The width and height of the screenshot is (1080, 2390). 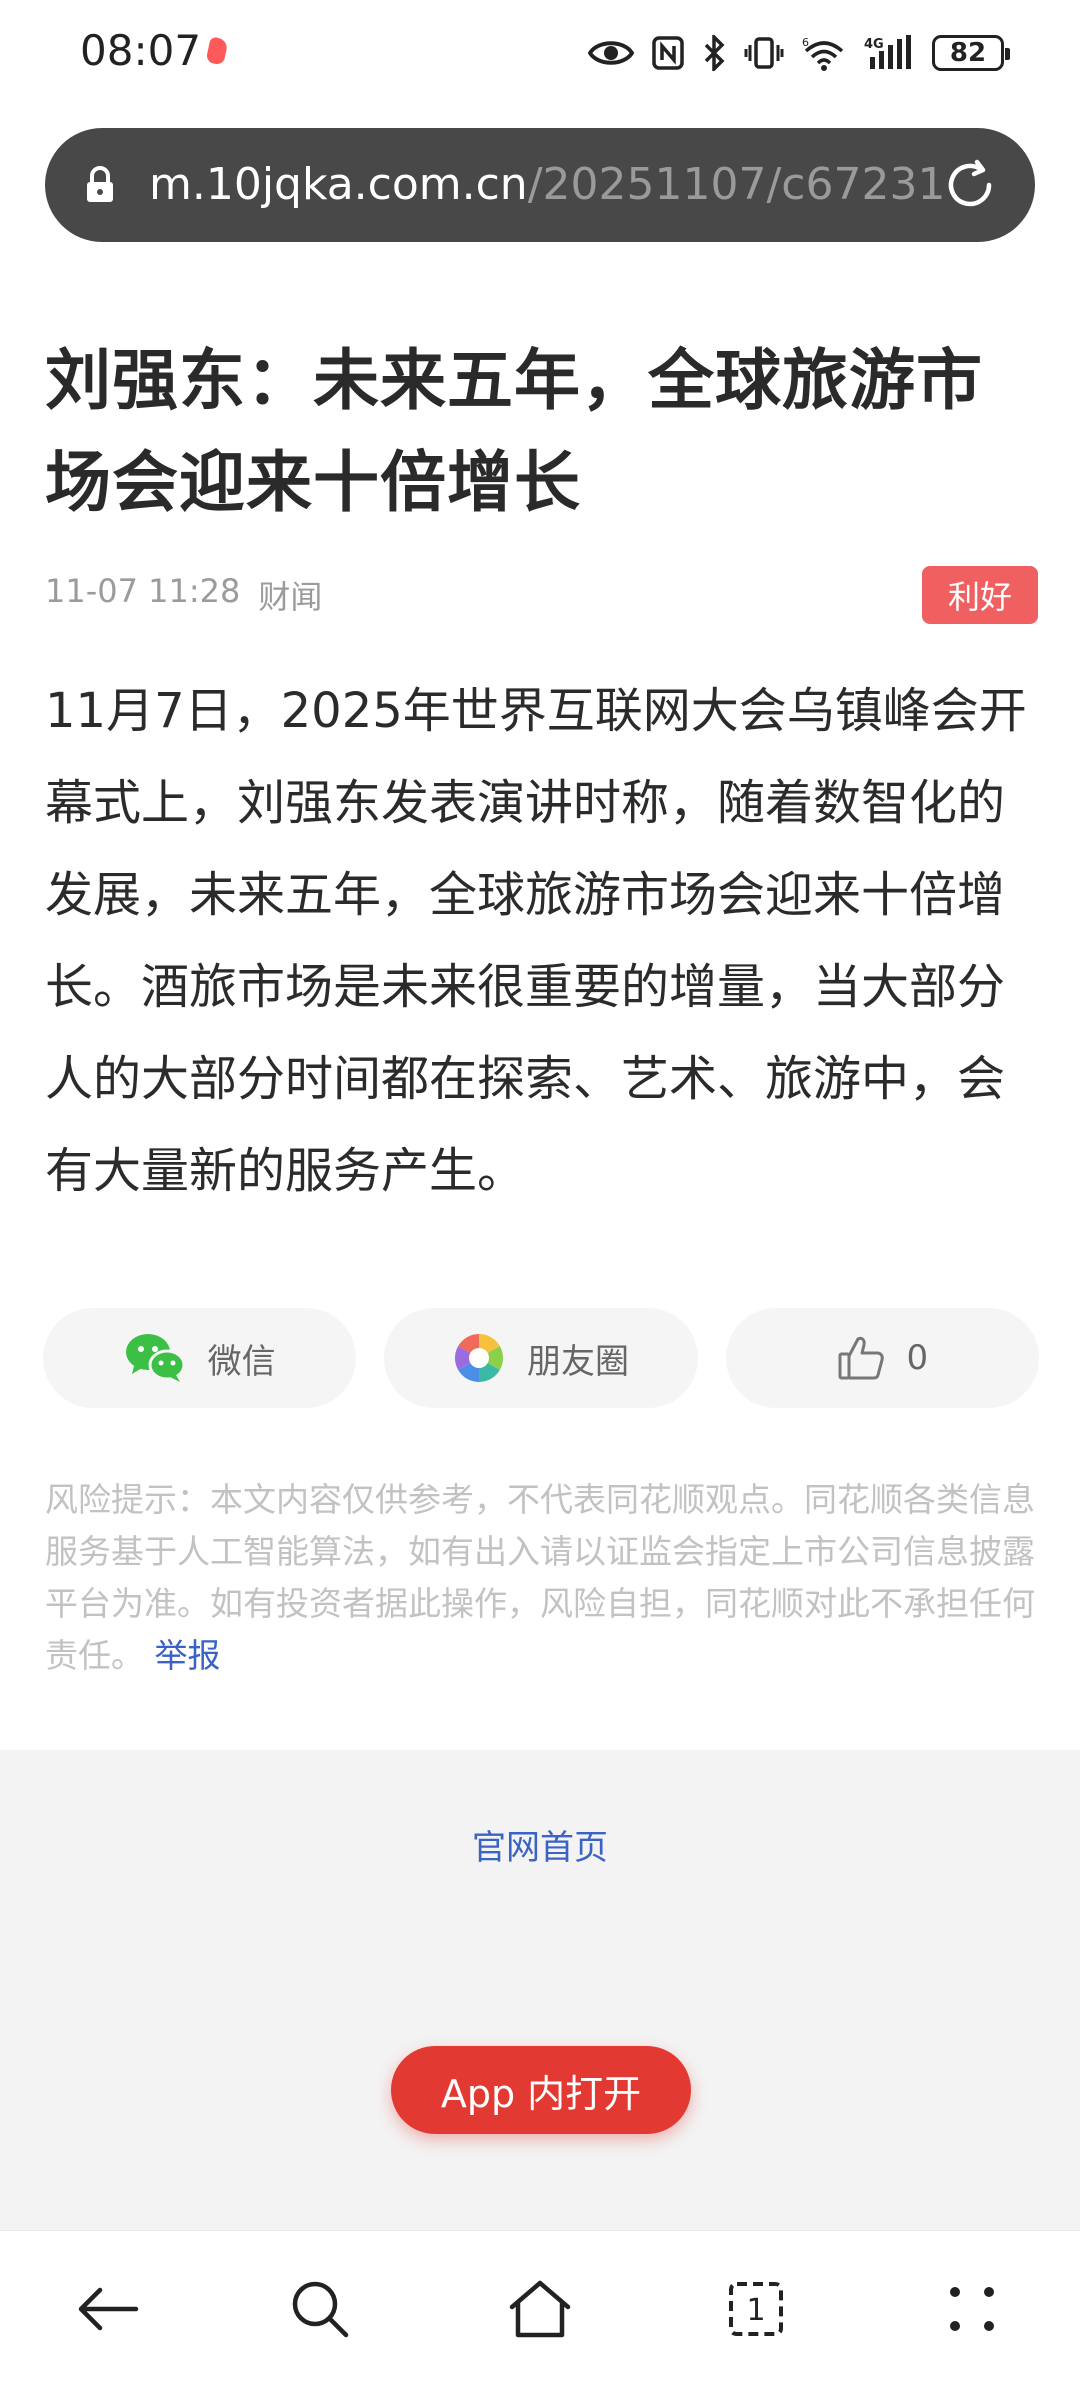 I want to click on lock-icon, so click(x=100, y=184).